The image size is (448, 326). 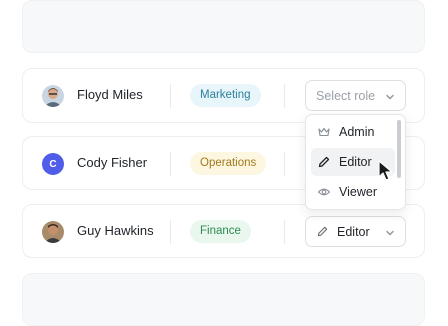 I want to click on role-select: Editor, so click(x=355, y=231).